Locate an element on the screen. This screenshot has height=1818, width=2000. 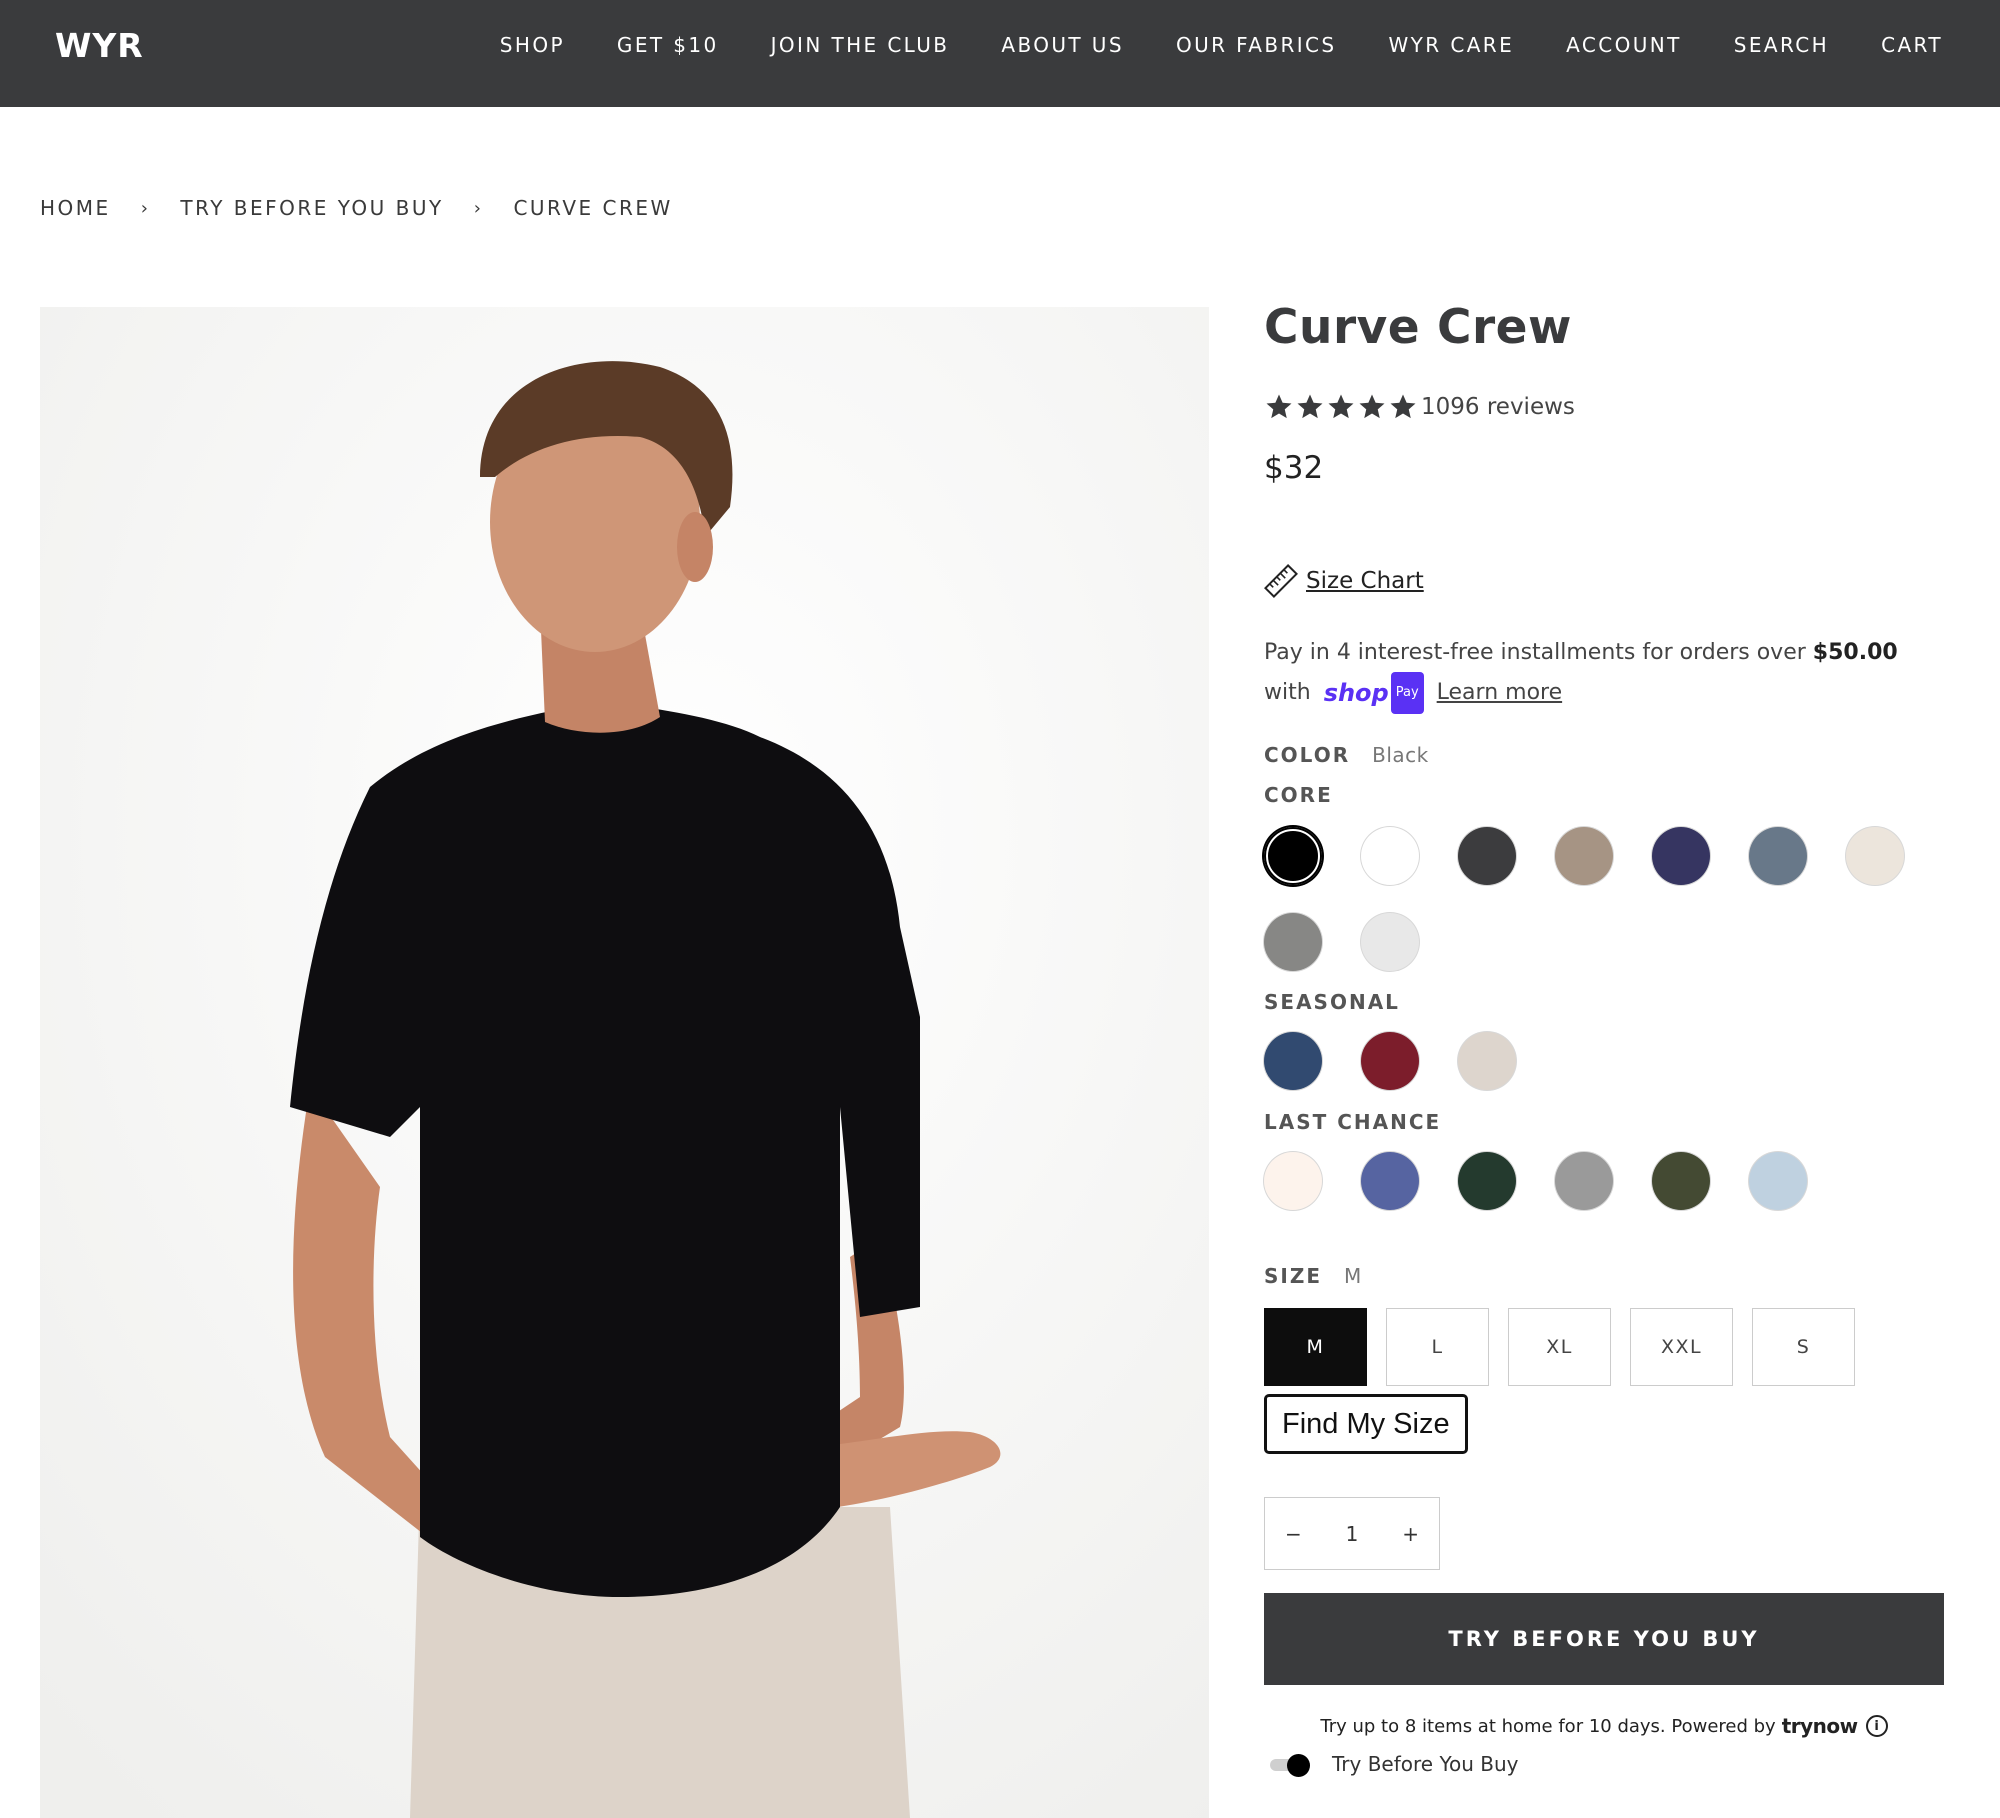
size-label-row: SIZE M is located at coordinates (1313, 1276).